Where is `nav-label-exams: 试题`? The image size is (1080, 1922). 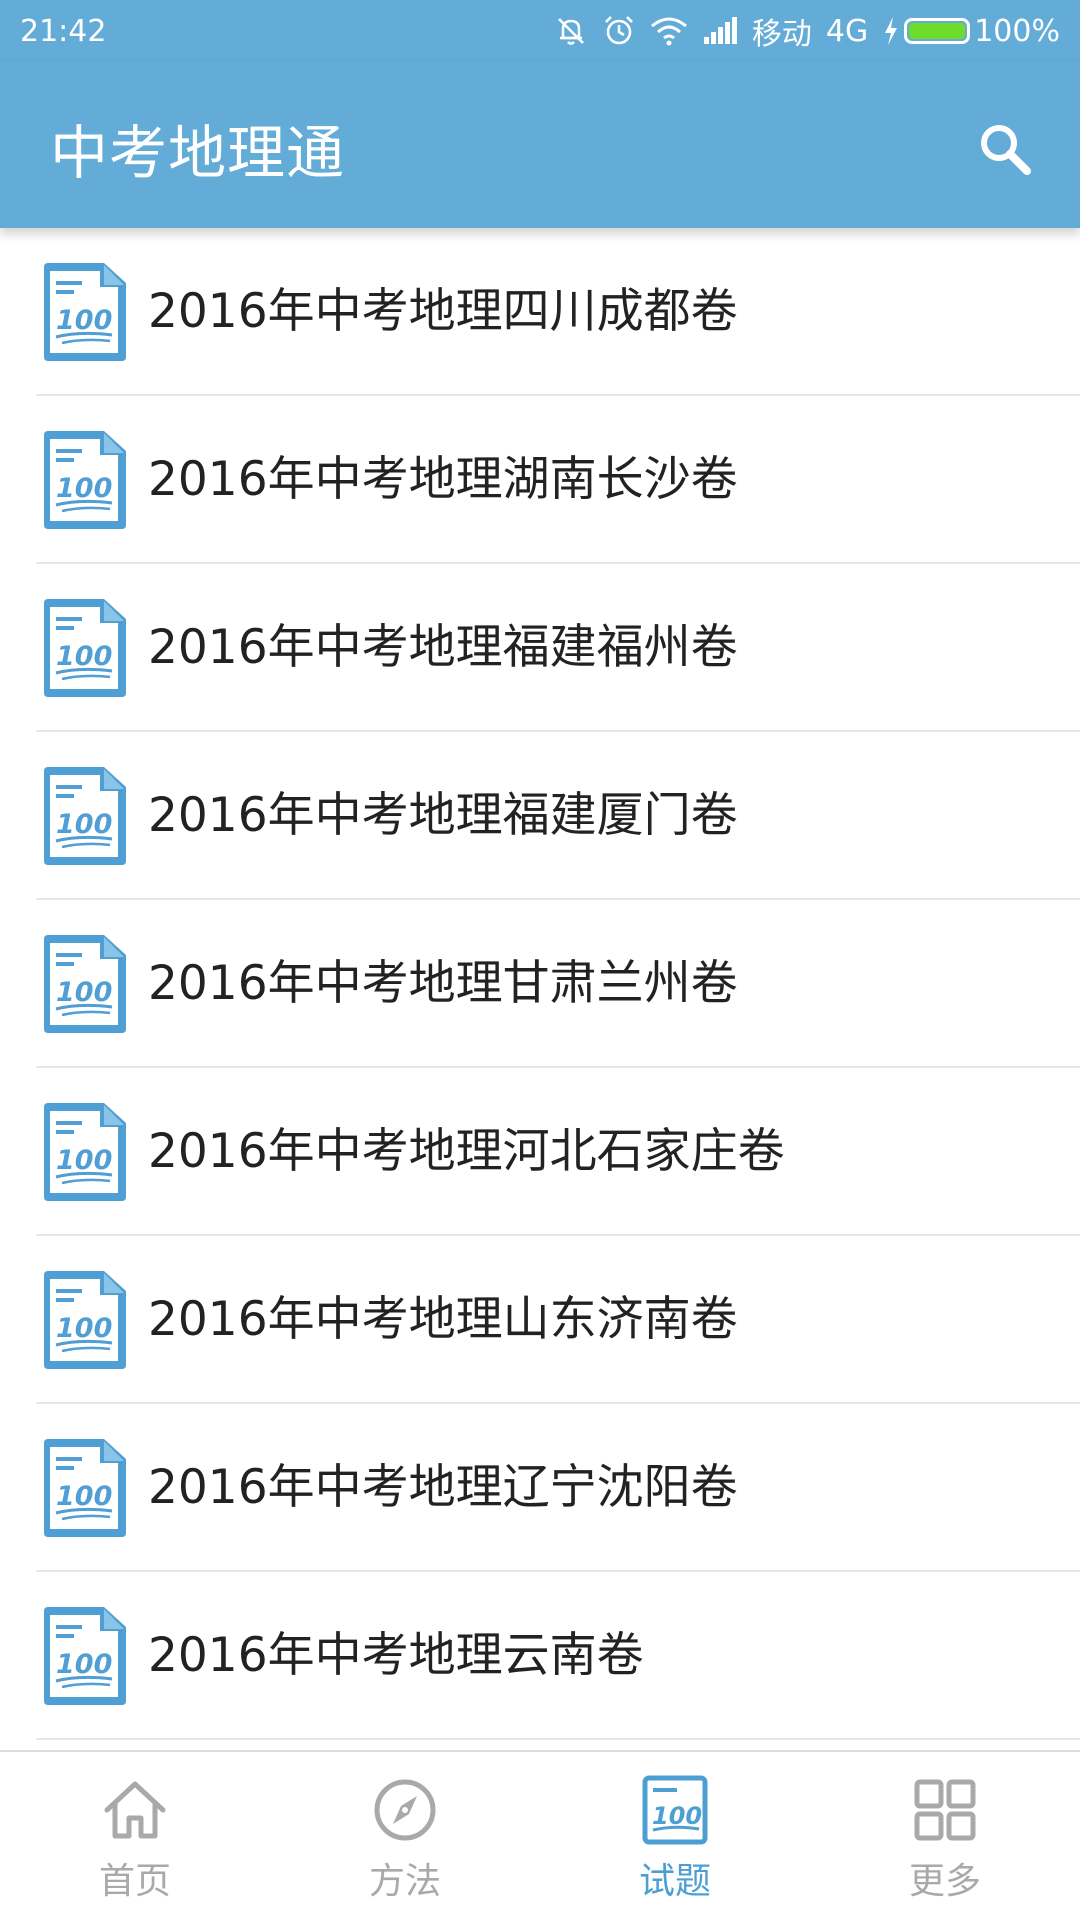 nav-label-exams: 试题 is located at coordinates (674, 1881).